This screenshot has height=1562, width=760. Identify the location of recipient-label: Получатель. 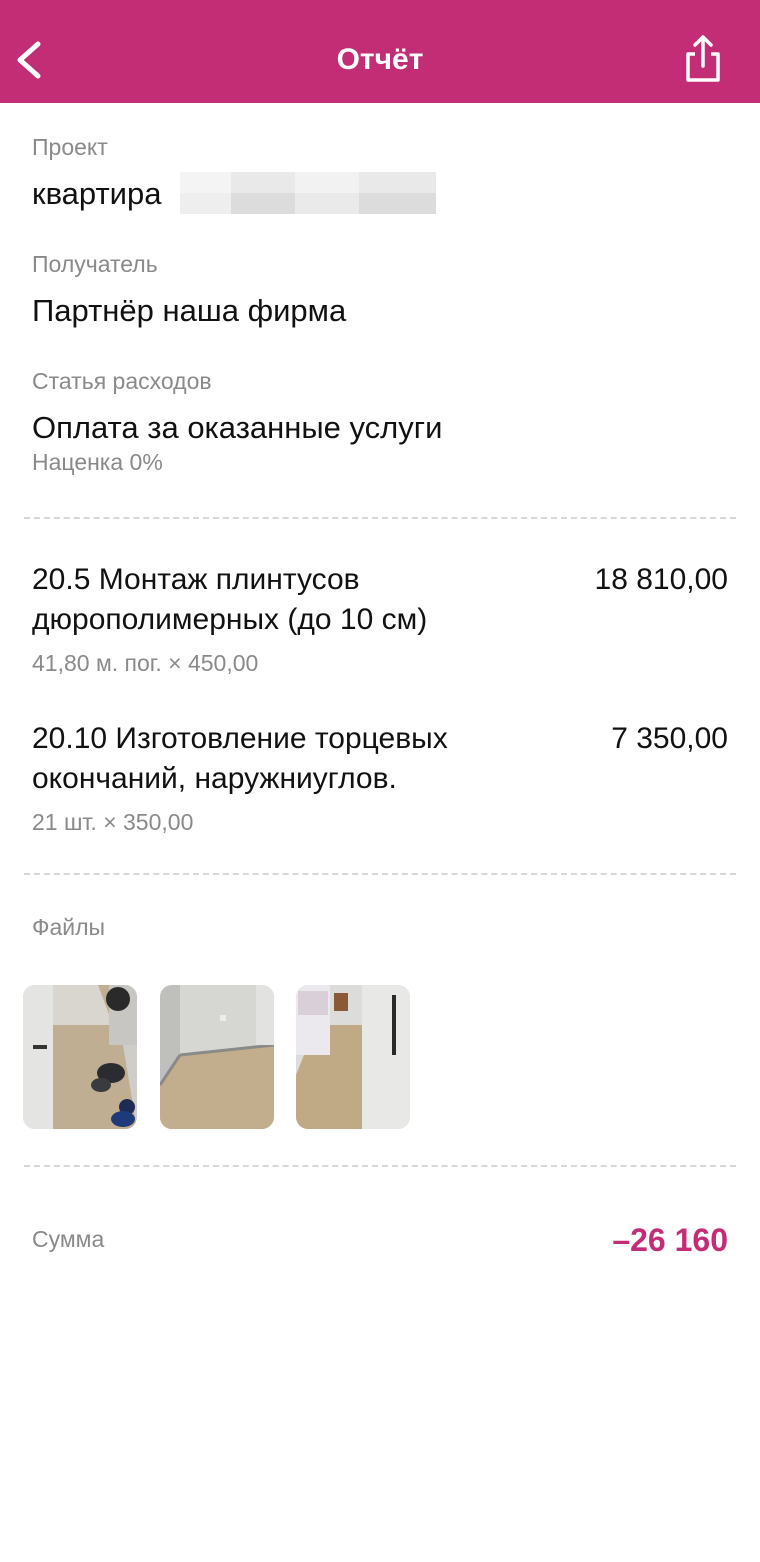
(95, 264).